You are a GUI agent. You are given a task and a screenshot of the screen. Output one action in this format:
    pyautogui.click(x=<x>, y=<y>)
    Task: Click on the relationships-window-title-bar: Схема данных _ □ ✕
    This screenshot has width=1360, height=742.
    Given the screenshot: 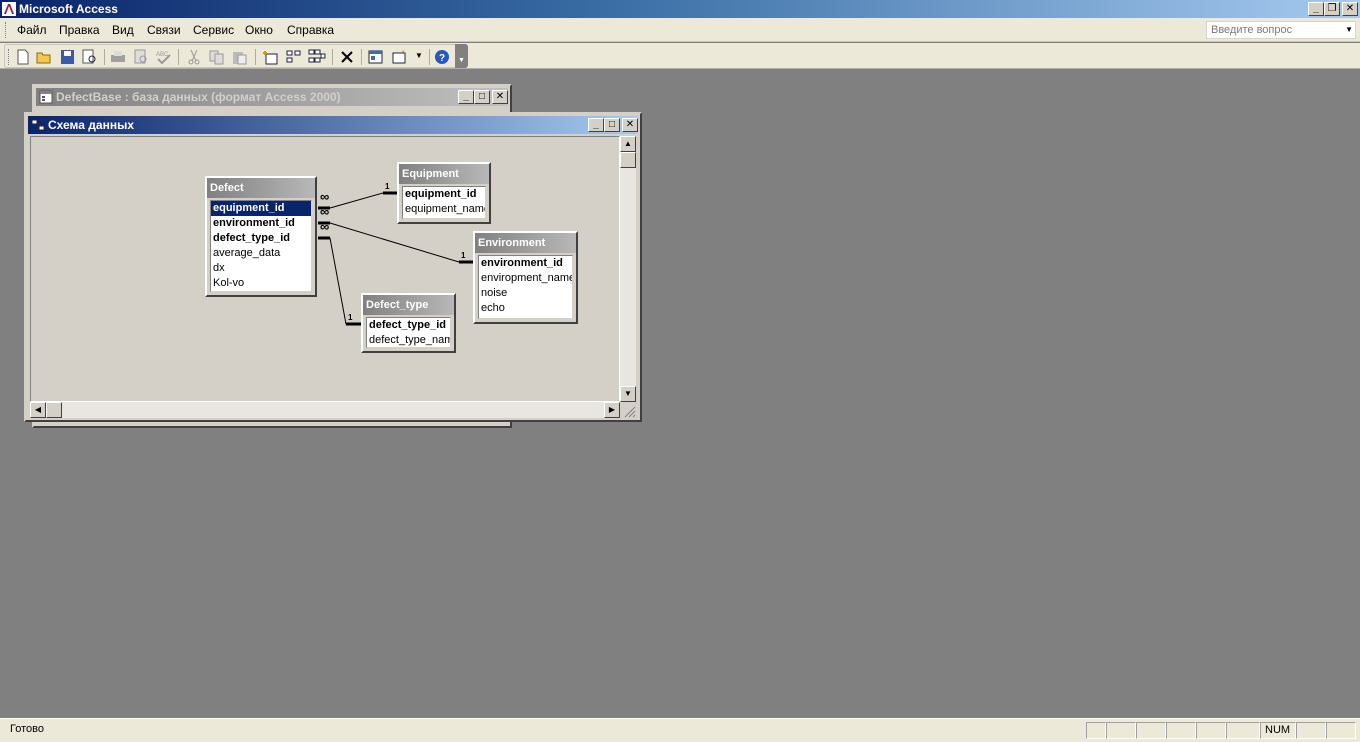 What is the action you would take?
    pyautogui.click(x=333, y=125)
    